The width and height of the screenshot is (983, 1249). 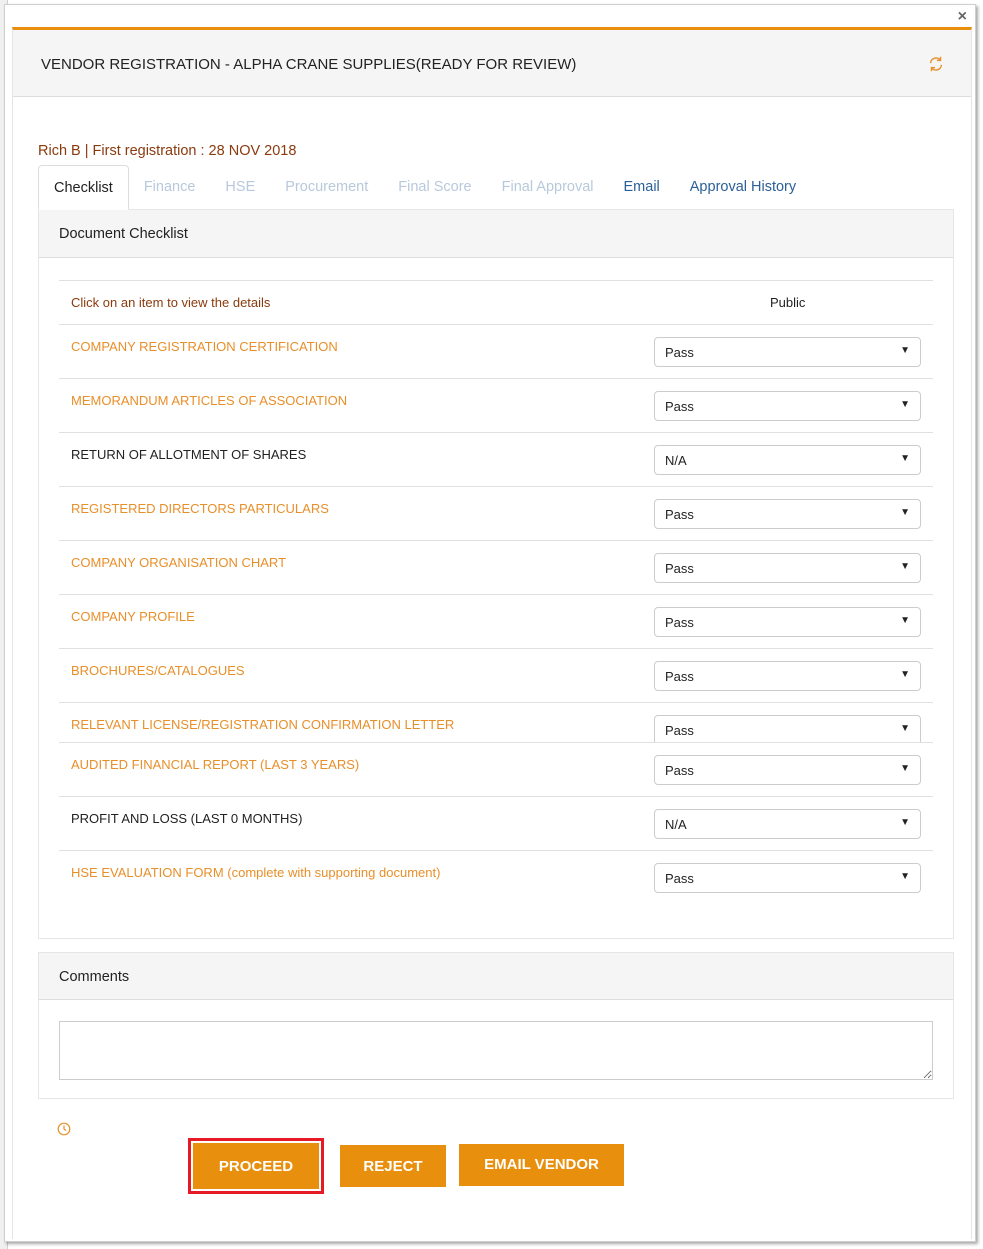 I want to click on comments-panel: Comments, so click(x=496, y=1025).